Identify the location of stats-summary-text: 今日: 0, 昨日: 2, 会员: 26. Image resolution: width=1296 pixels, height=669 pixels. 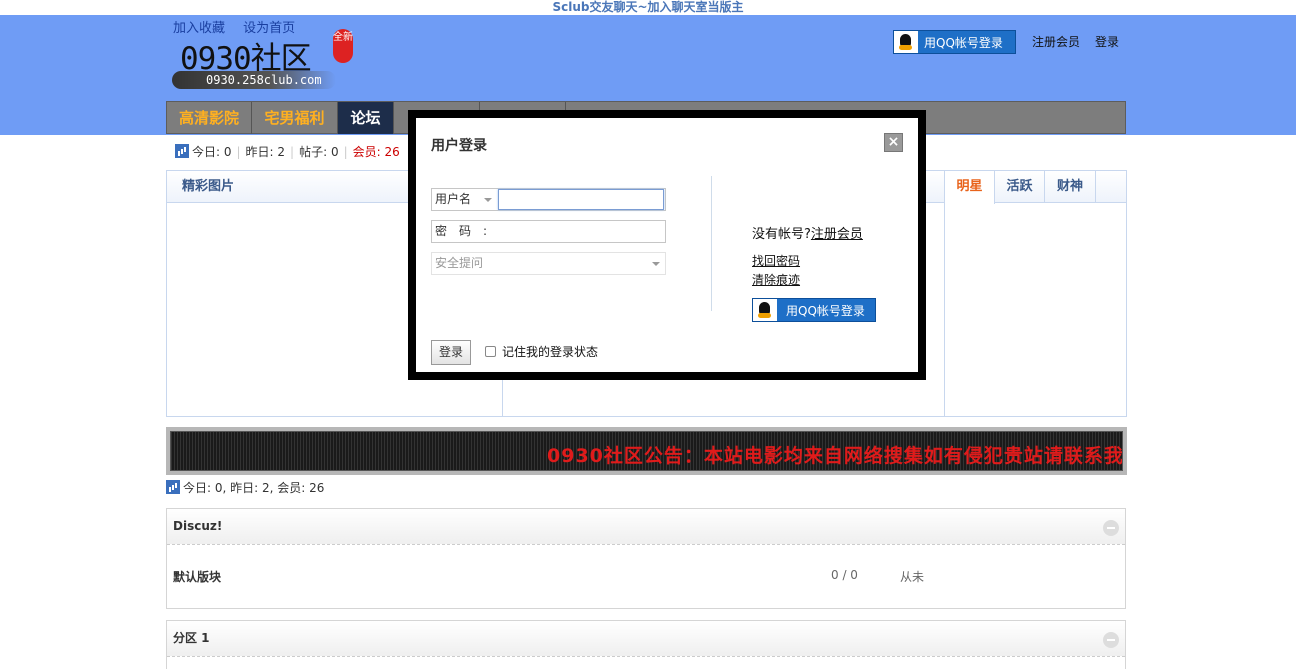
(254, 488).